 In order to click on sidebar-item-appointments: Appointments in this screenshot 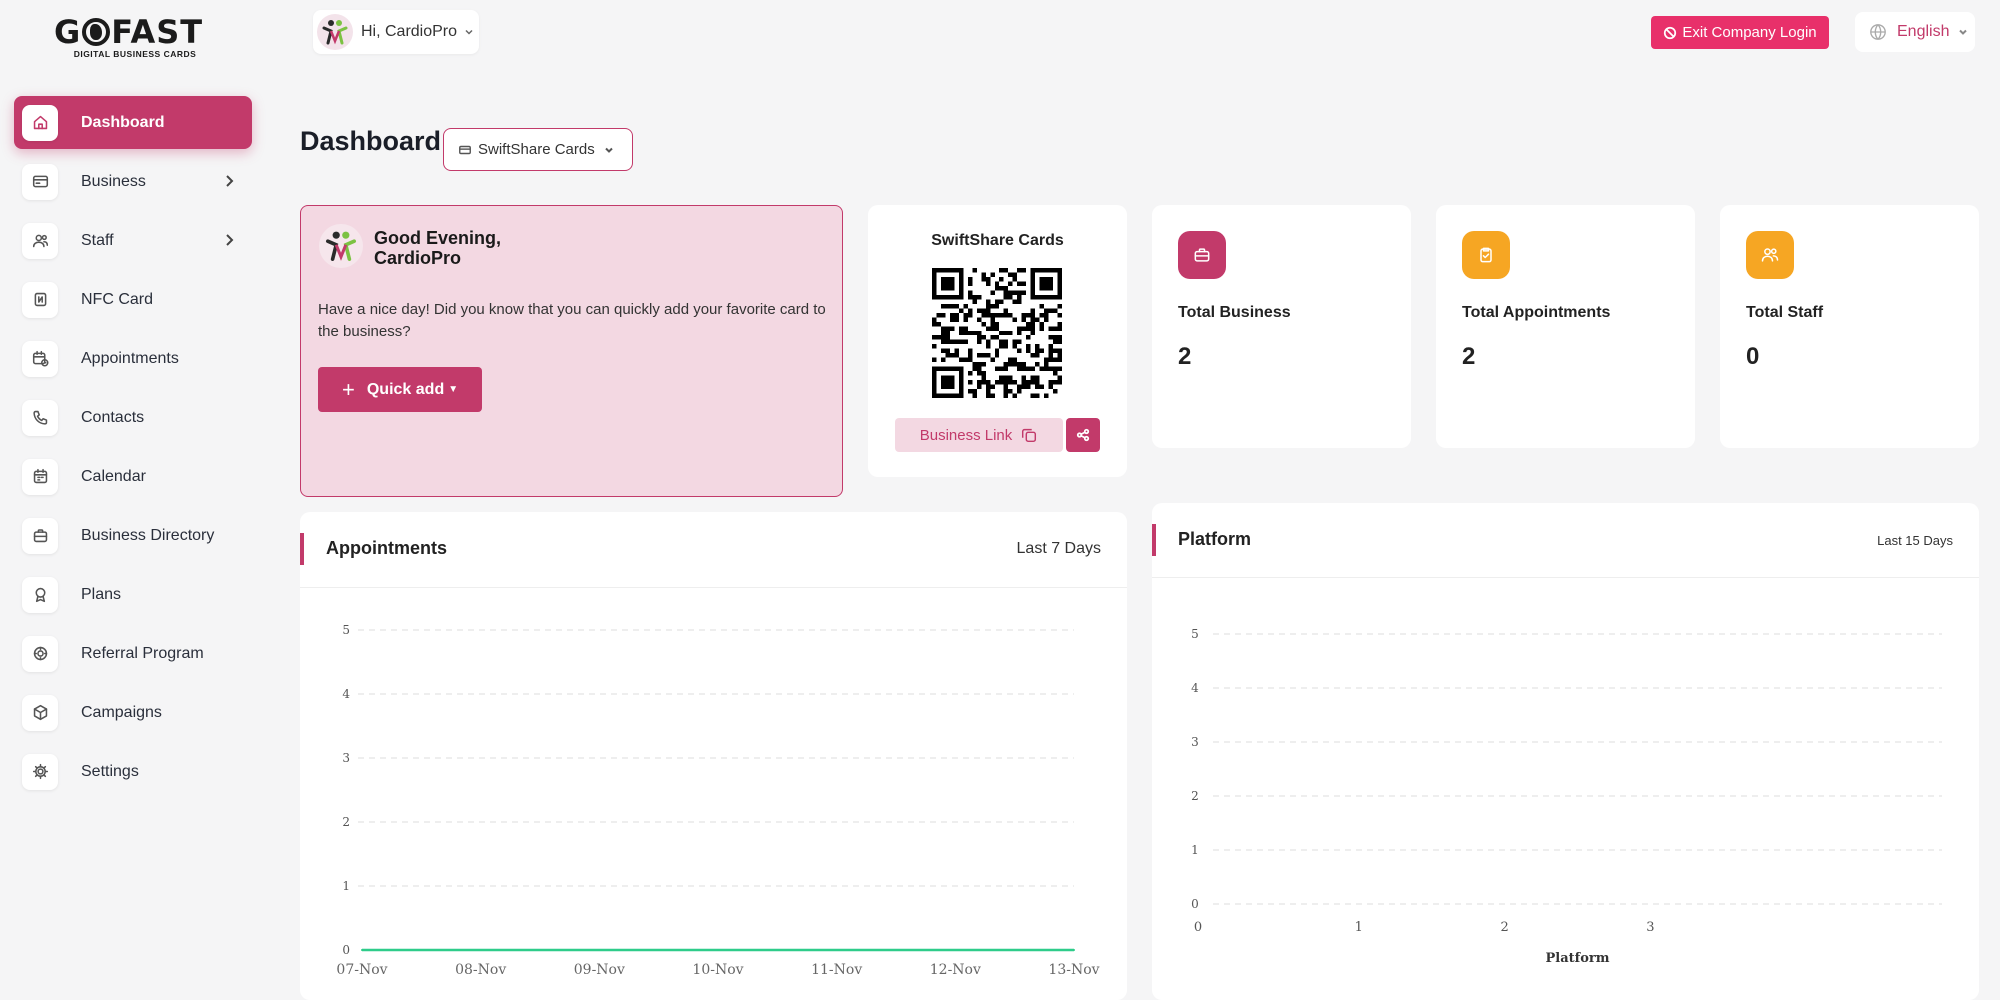, I will do `click(133, 358)`.